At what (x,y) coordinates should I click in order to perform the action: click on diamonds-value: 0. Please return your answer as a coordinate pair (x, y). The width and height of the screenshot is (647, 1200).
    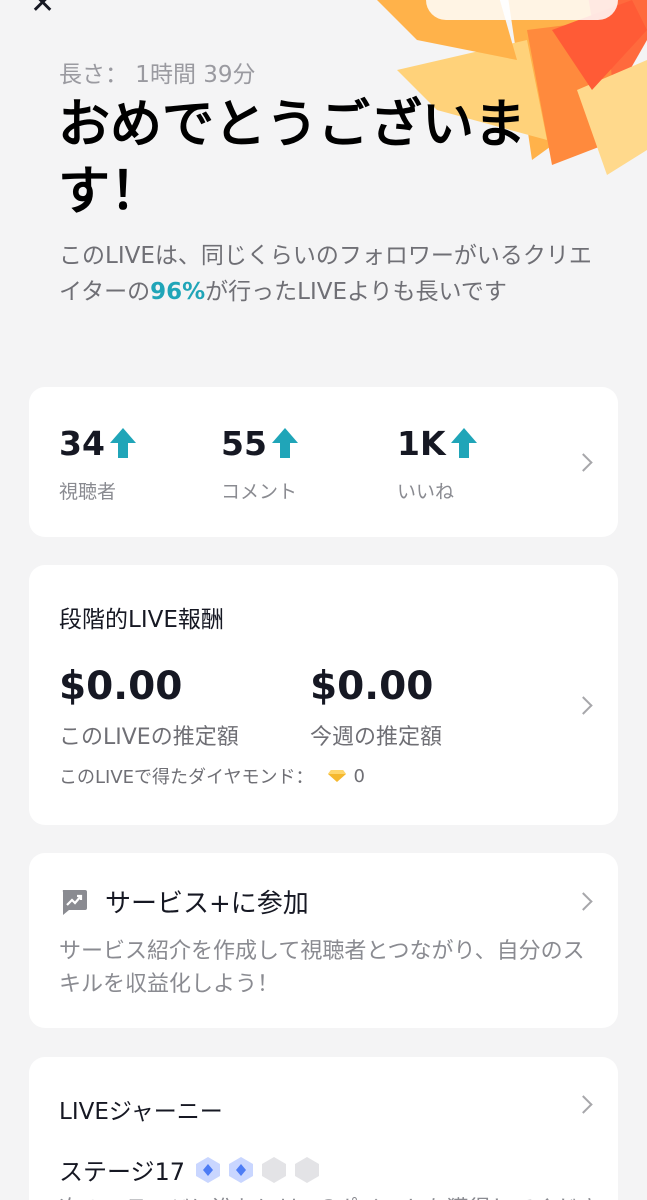
    Looking at the image, I should click on (359, 776).